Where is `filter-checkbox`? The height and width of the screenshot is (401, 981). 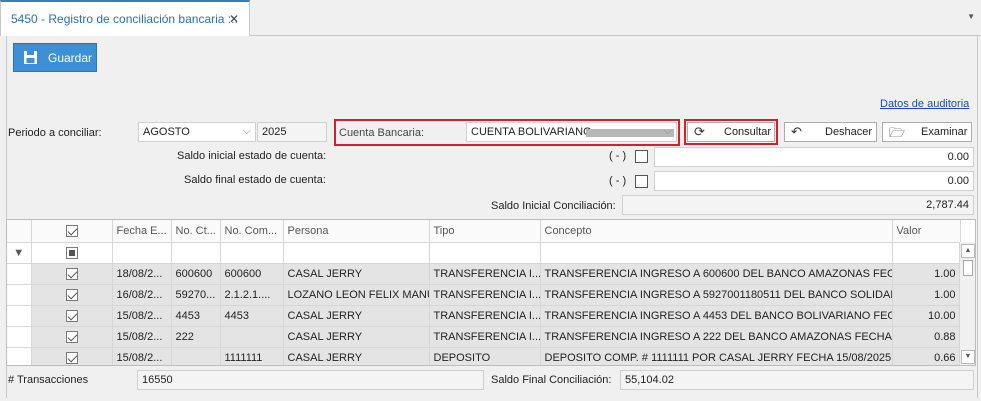
filter-checkbox is located at coordinates (71, 252).